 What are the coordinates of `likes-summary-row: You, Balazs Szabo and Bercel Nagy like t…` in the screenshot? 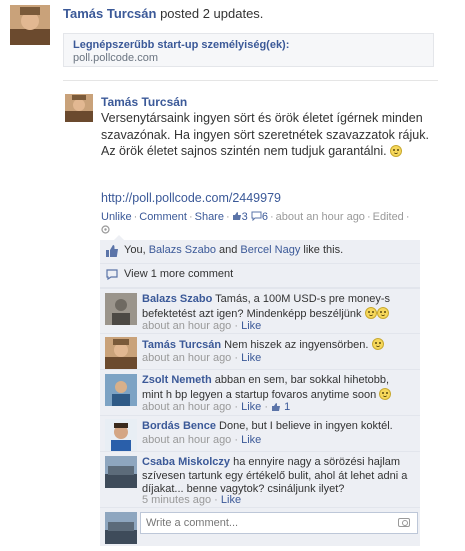 It's located at (260, 252).